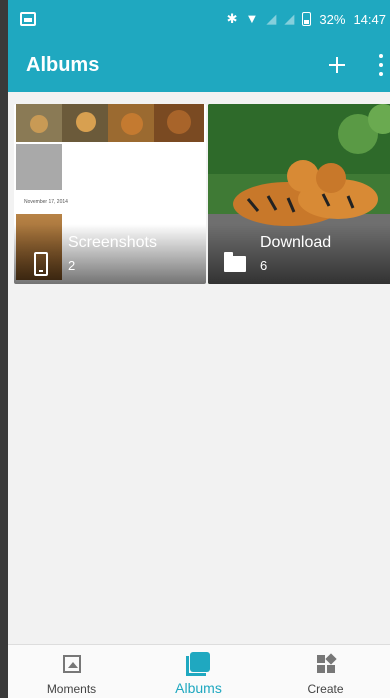 This screenshot has height=698, width=390. Describe the element at coordinates (72, 664) in the screenshot. I see `moments-icon` at that location.